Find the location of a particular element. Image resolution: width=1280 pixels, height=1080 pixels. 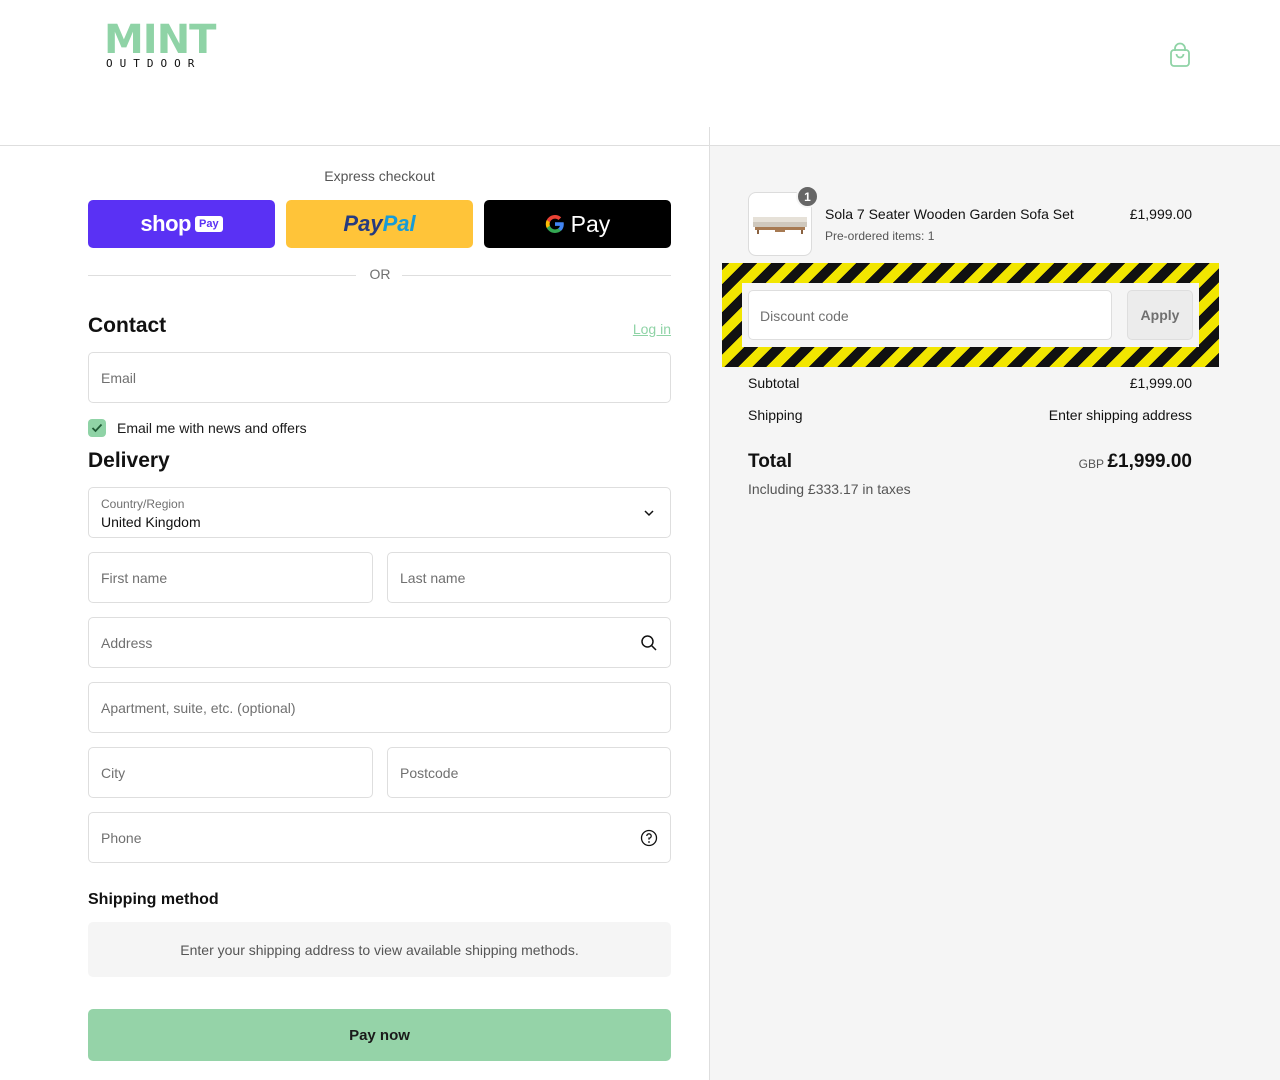

news-opt-in: Email me with news and offers is located at coordinates (197, 428).